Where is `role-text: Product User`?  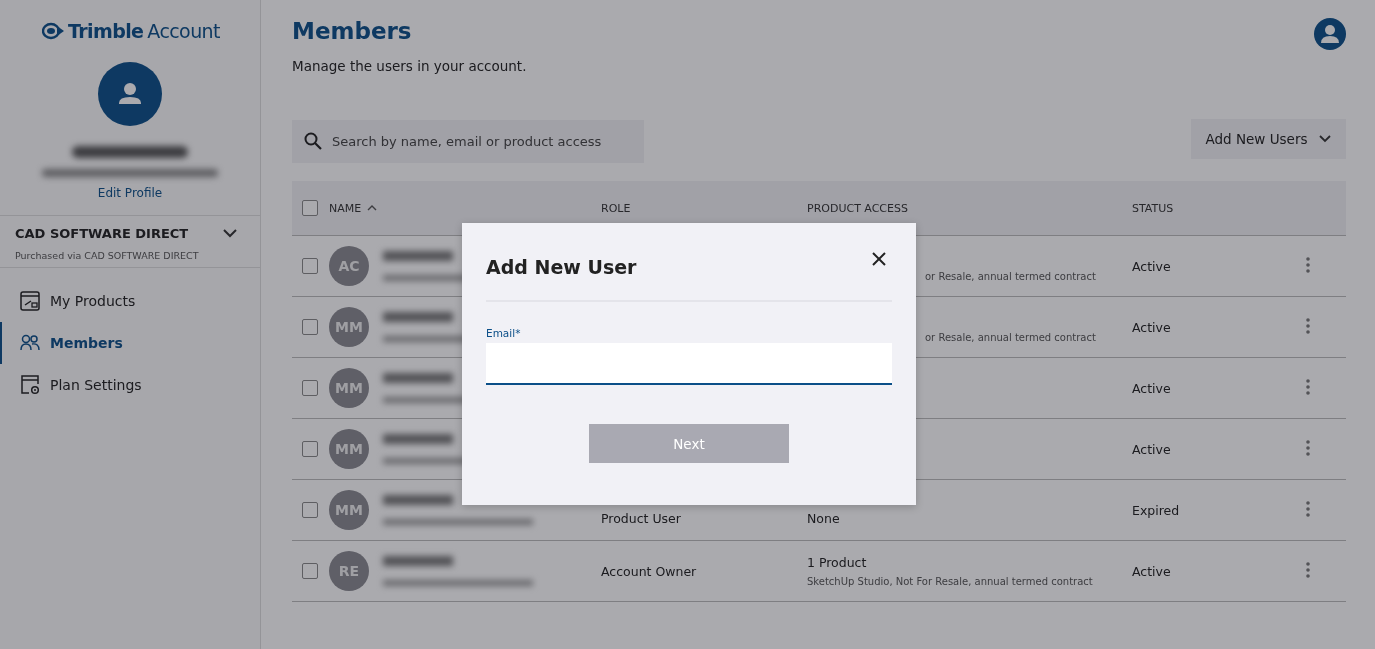 role-text: Product User is located at coordinates (641, 518).